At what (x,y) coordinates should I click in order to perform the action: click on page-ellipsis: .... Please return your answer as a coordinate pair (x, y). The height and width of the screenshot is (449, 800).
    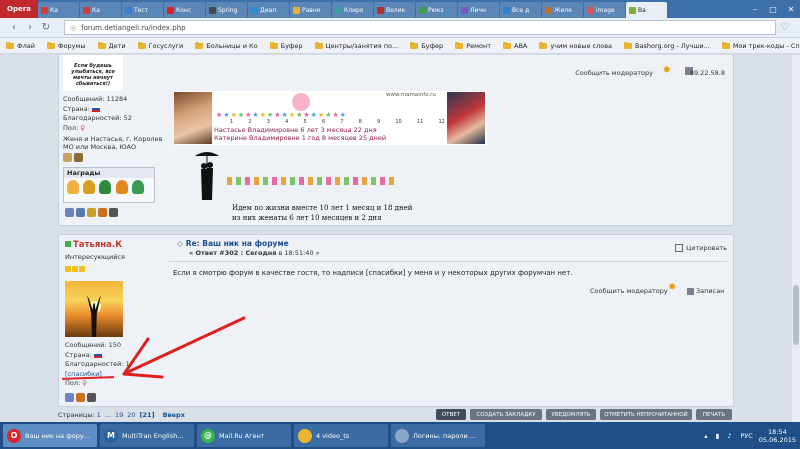
    Looking at the image, I should click on (108, 415).